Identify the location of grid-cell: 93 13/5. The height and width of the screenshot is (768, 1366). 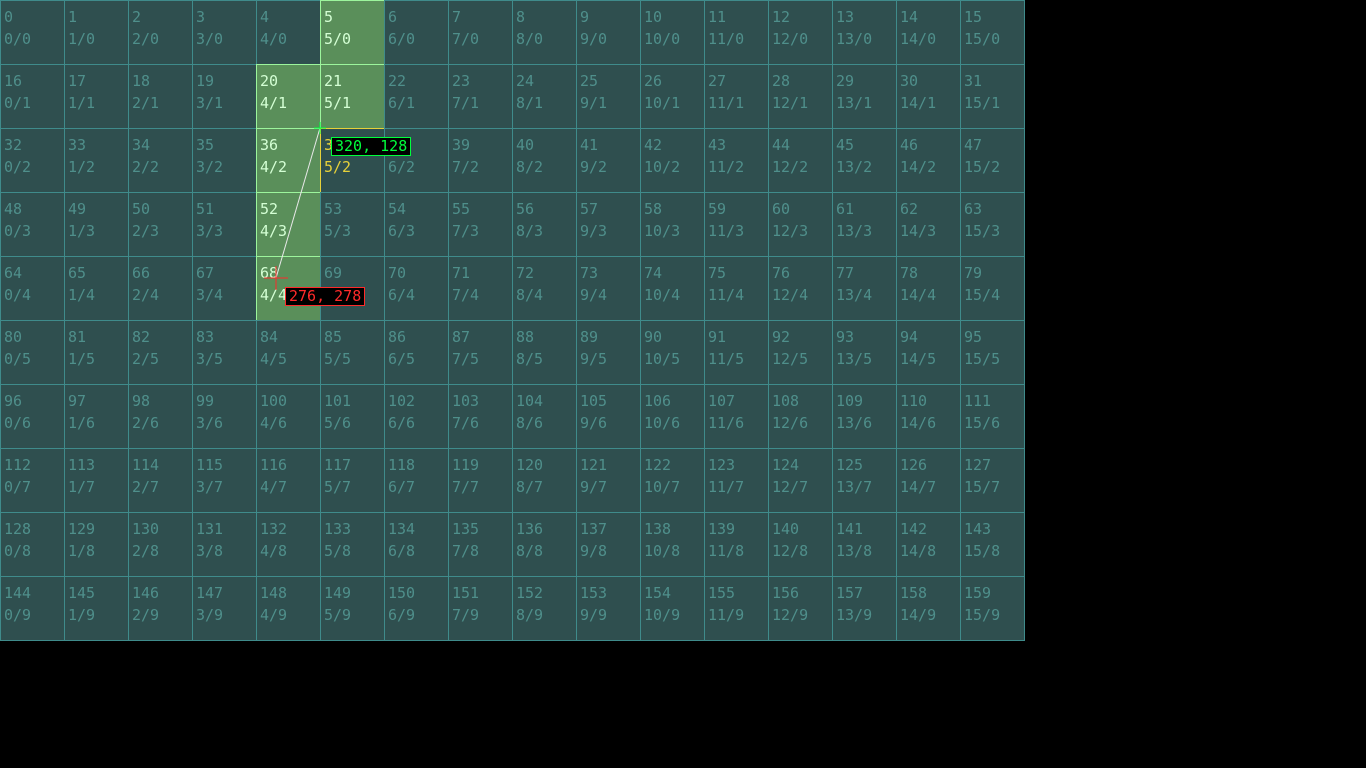
(864, 352).